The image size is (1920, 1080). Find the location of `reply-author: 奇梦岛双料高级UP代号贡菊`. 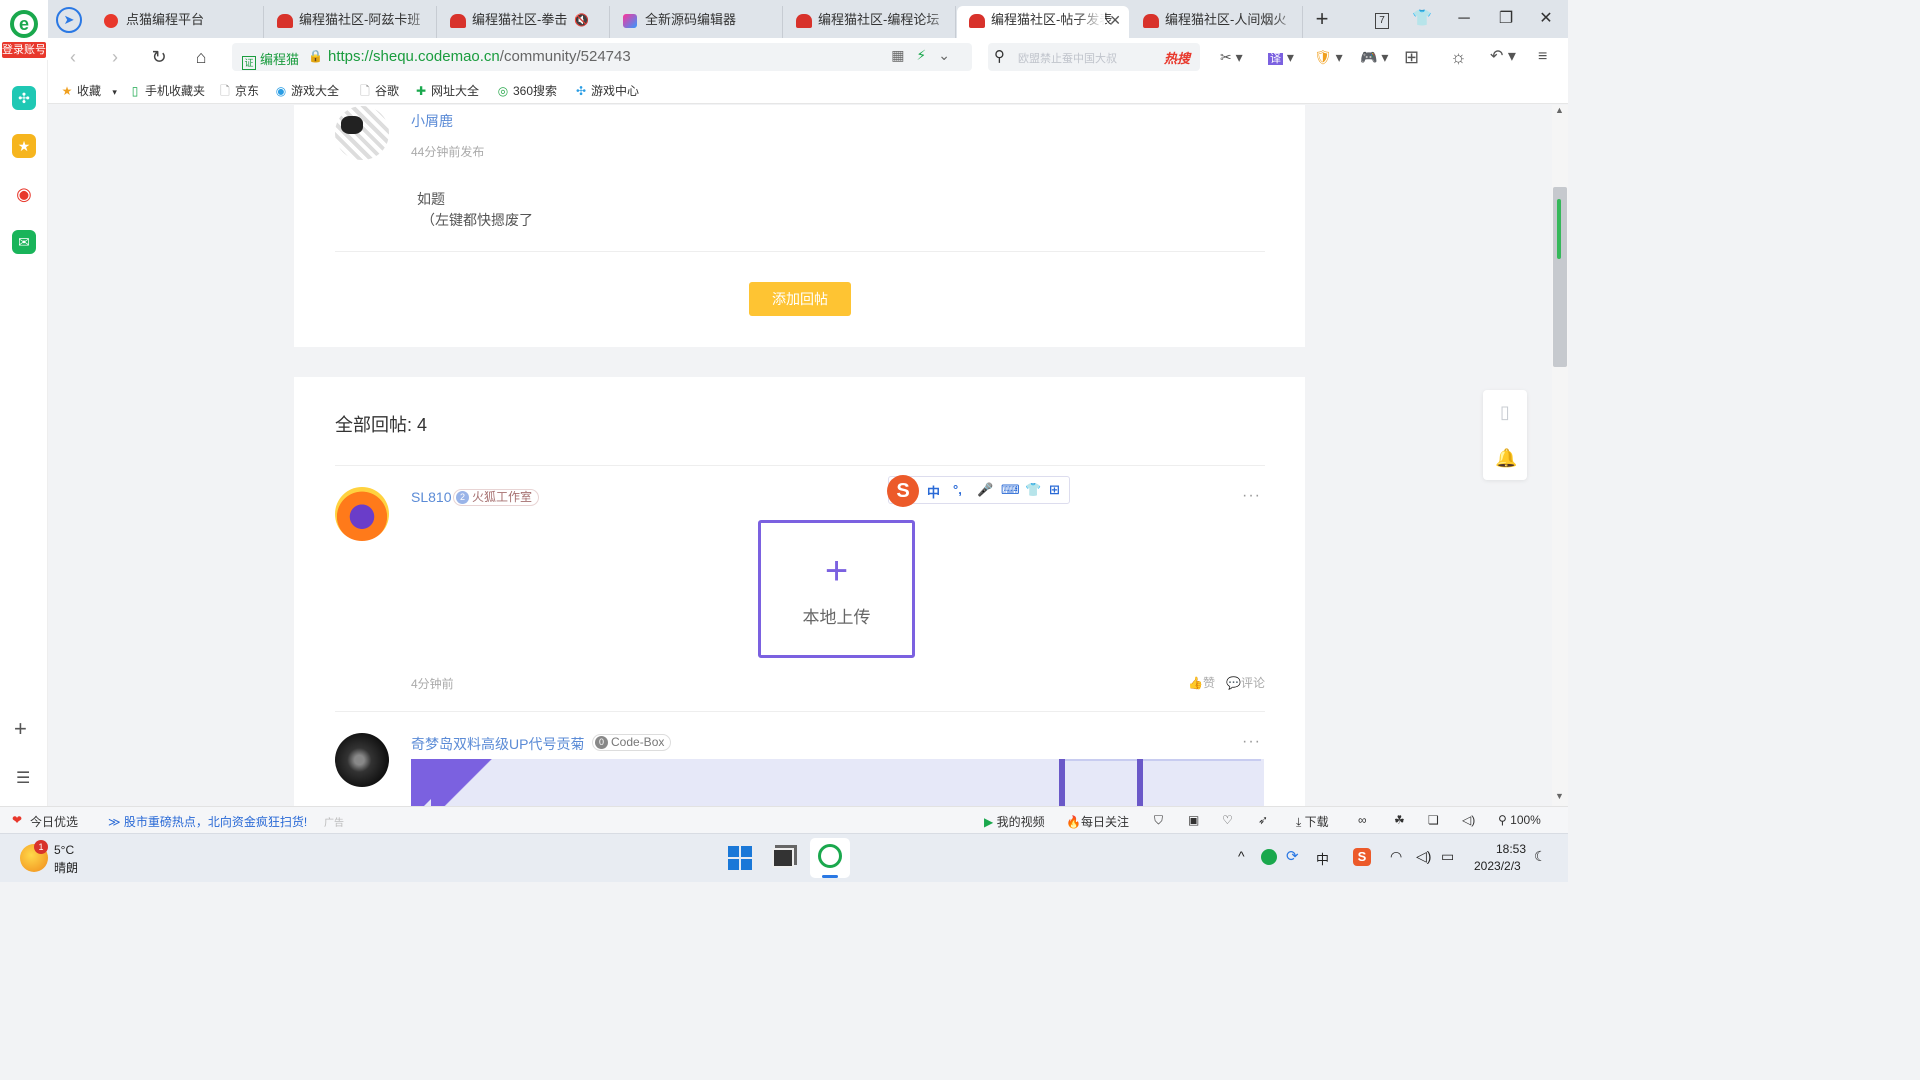

reply-author: 奇梦岛双料高级UP代号贡菊 is located at coordinates (497, 744).